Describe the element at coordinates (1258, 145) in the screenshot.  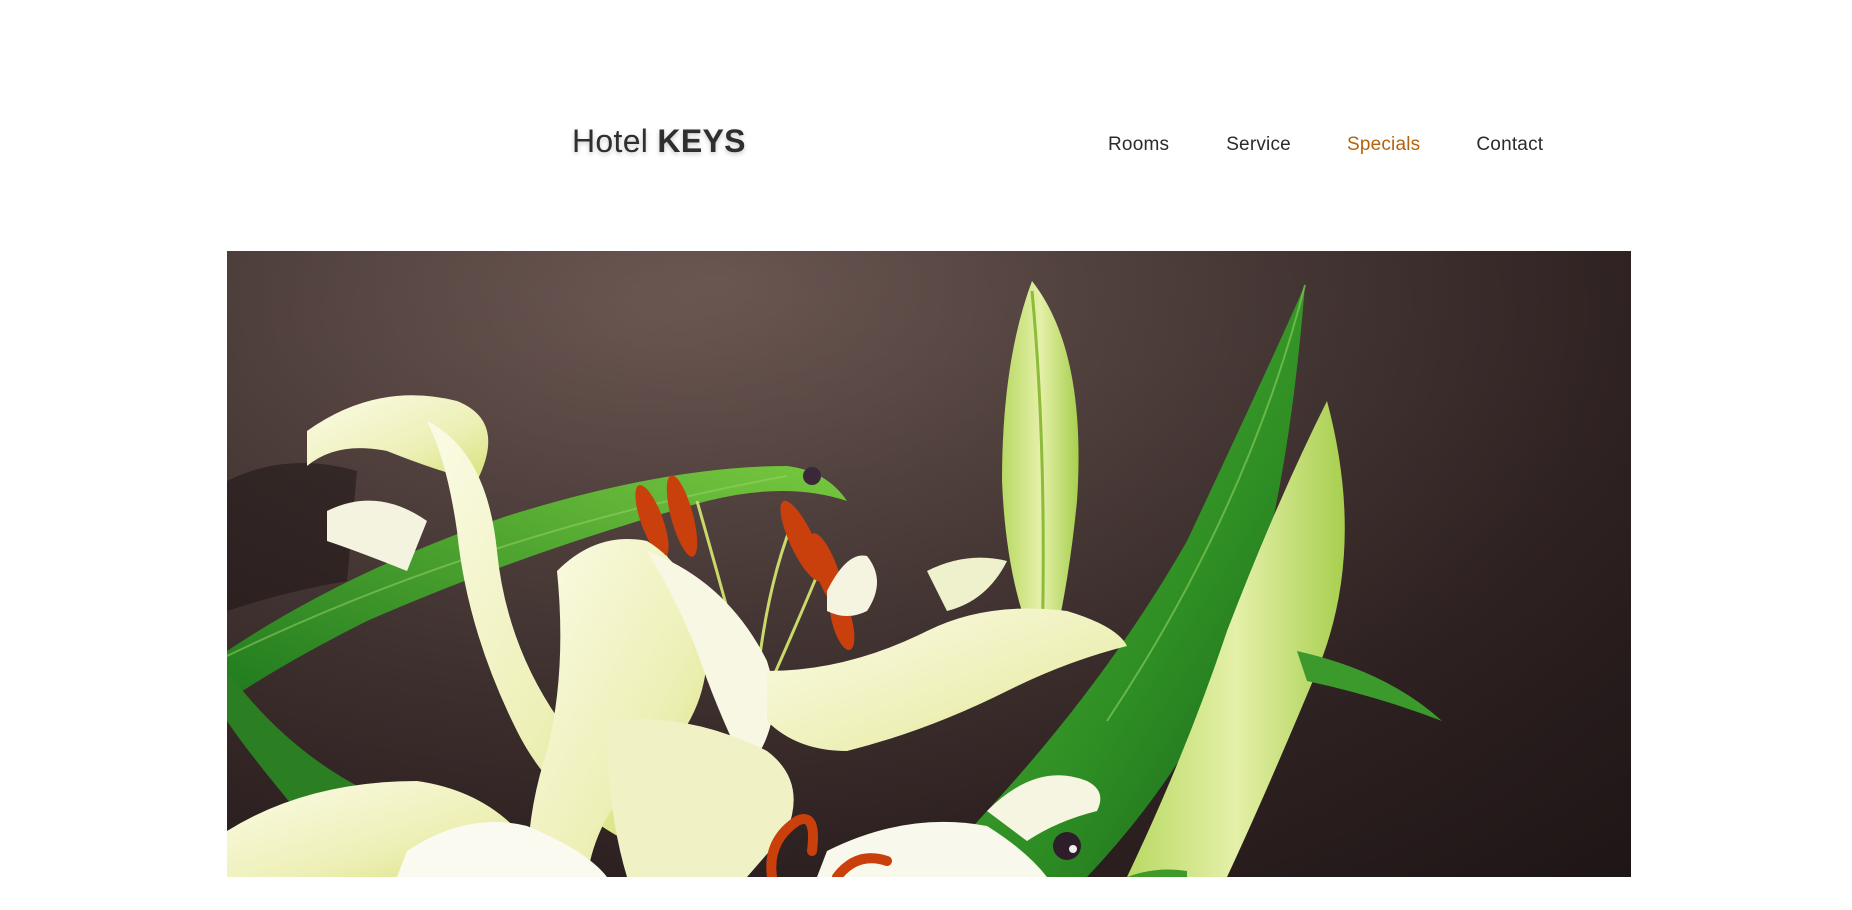
I see `nav-item-service: Service` at that location.